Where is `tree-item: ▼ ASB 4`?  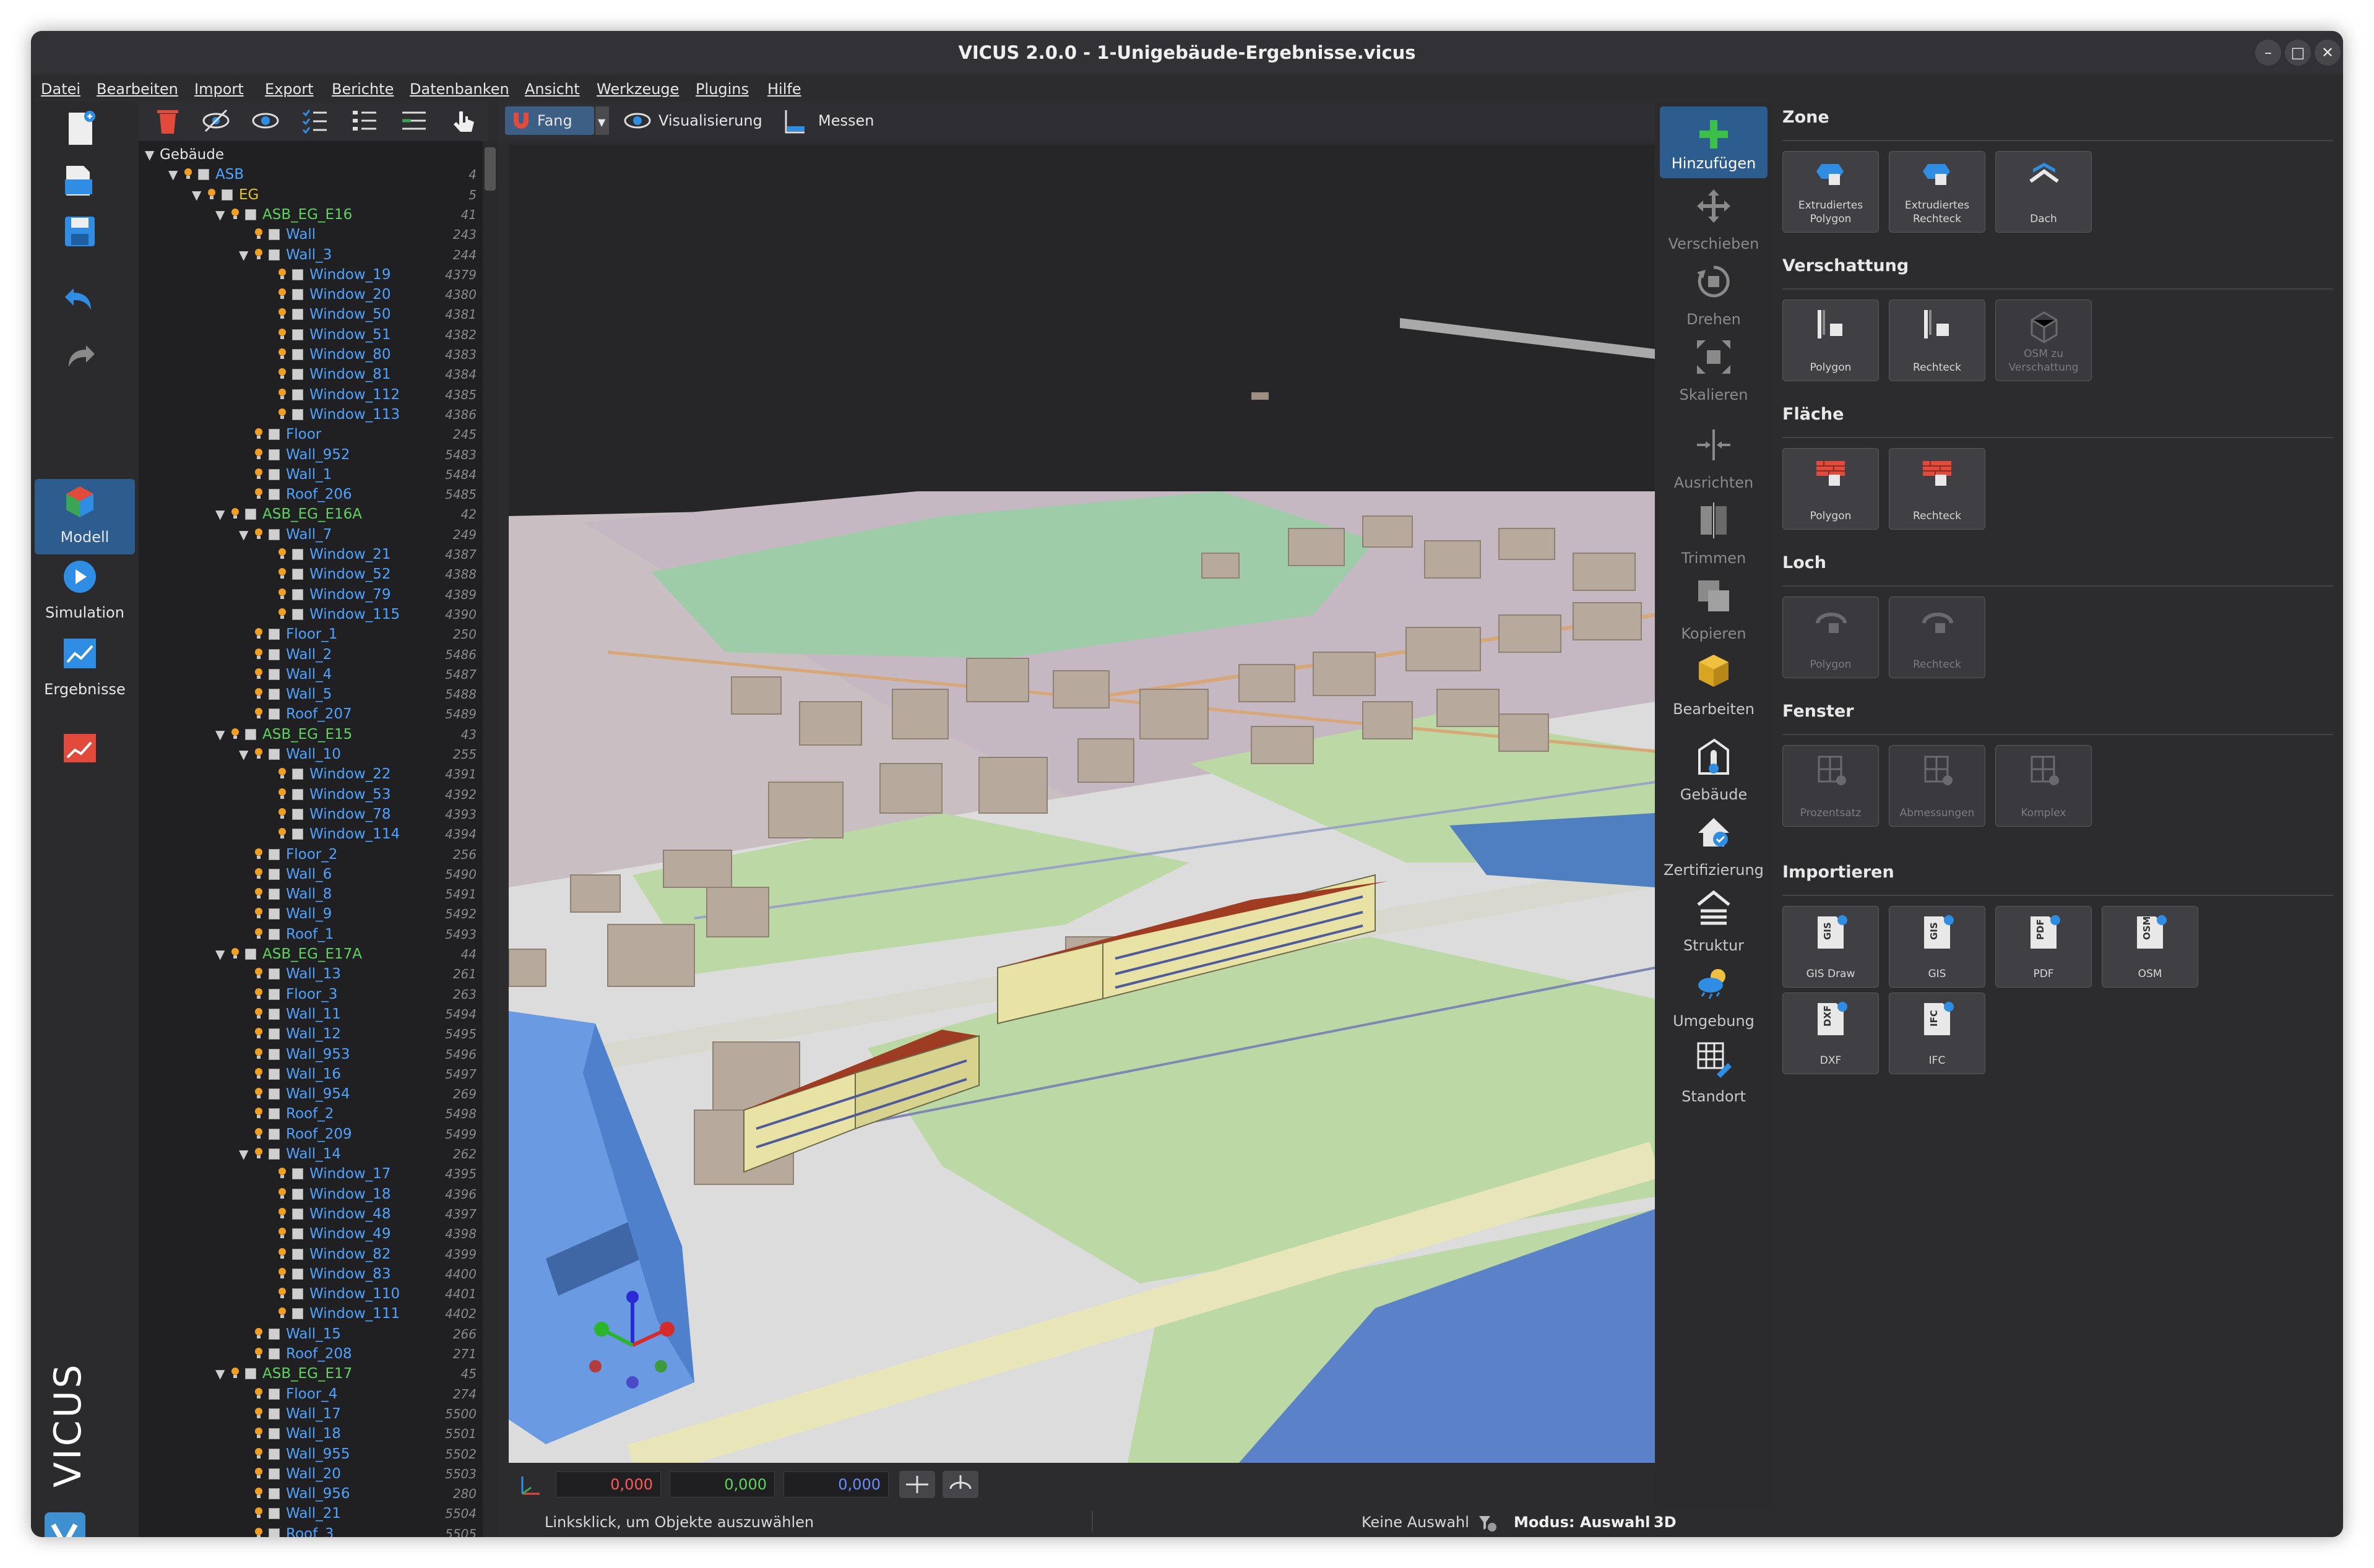
tree-item: ▼ ASB 4 is located at coordinates (308, 174).